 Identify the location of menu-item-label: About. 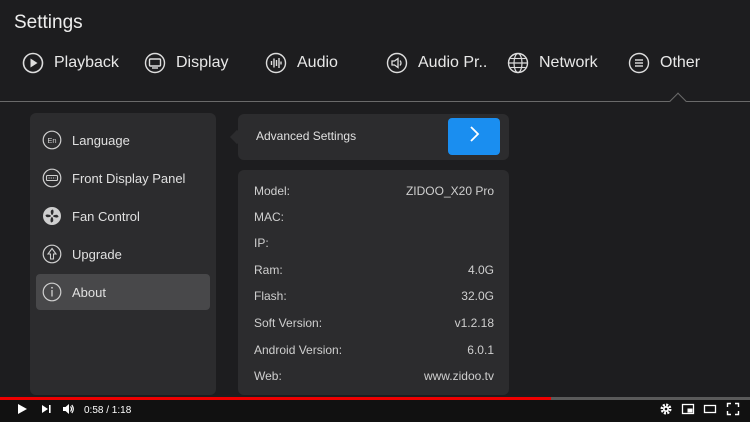
(89, 292).